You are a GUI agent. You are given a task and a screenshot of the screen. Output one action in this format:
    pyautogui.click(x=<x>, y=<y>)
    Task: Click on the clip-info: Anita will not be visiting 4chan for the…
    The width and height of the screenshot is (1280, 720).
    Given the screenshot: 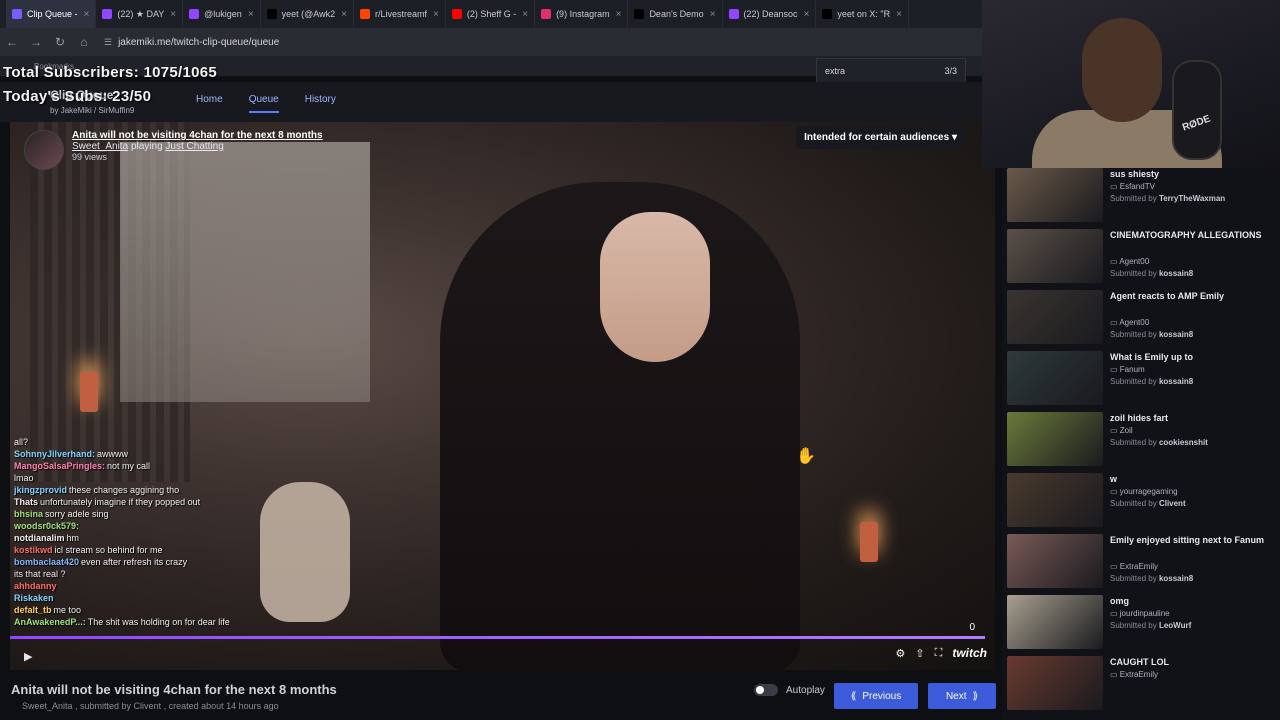 What is the action you would take?
    pyautogui.click(x=173, y=150)
    